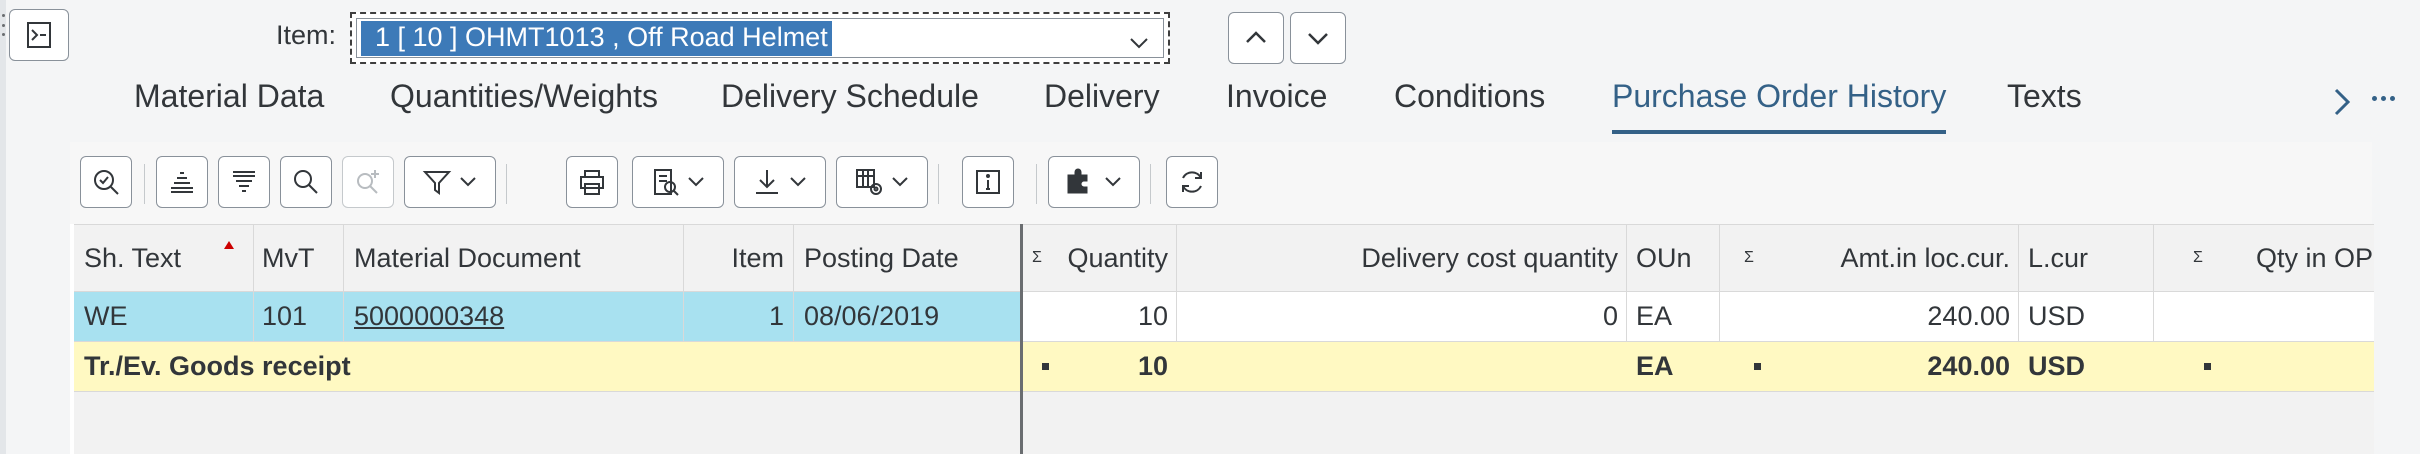  What do you see at coordinates (1654, 316) in the screenshot?
I see `cell-oun: EA` at bounding box center [1654, 316].